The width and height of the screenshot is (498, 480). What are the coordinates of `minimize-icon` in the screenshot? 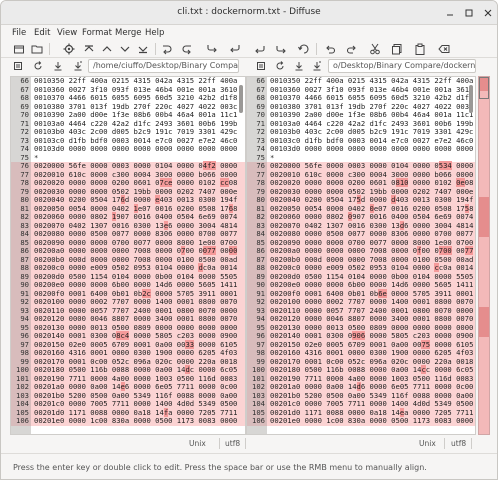 It's located at (450, 13).